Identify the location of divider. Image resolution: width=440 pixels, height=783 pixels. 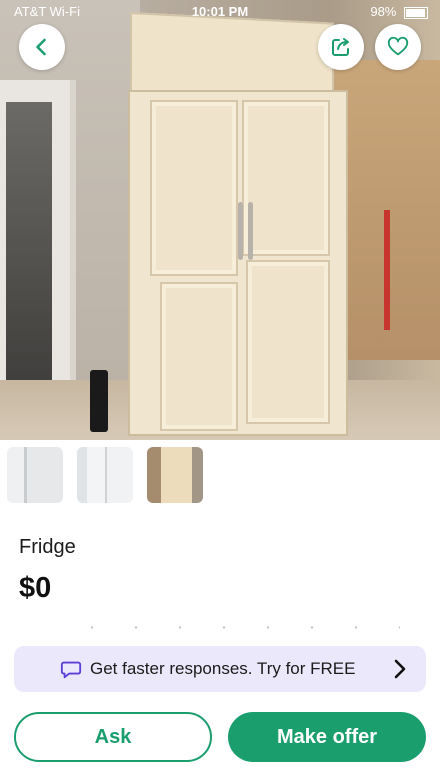
(235, 627).